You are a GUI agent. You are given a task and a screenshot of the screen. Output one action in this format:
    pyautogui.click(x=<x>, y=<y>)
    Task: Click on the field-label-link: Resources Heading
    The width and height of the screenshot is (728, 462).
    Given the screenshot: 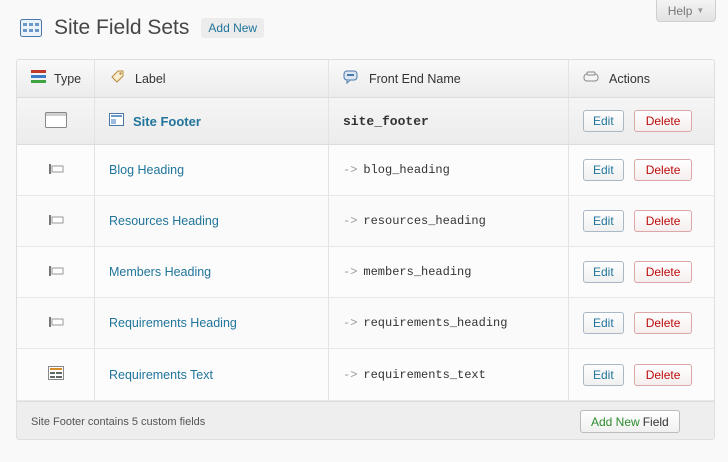 What is the action you would take?
    pyautogui.click(x=164, y=221)
    